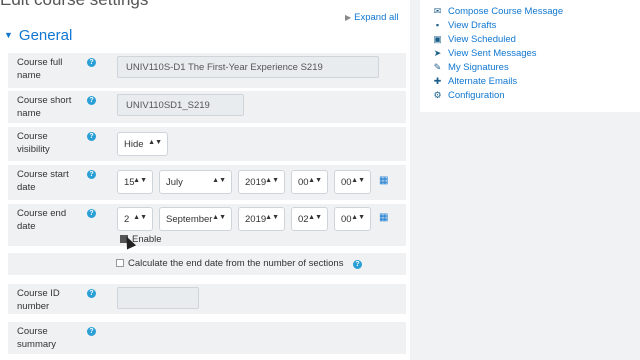  I want to click on idnumber-input, so click(158, 298).